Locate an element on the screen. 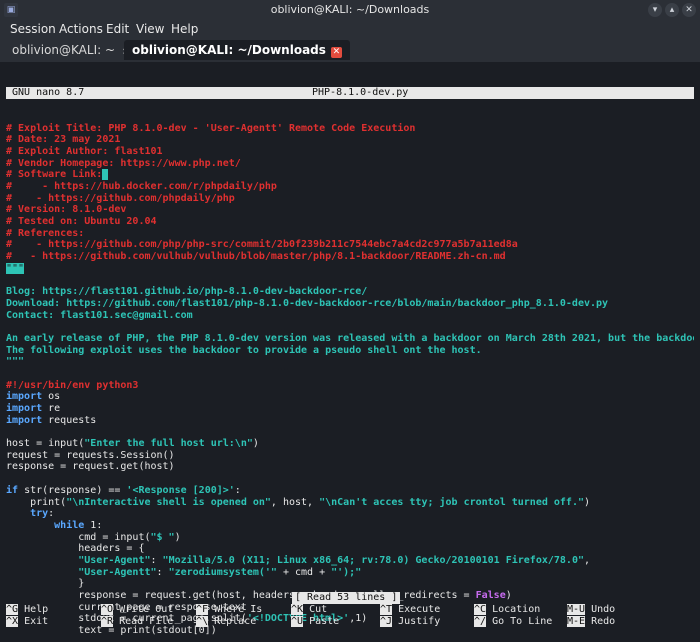  shortcut-key: ^R is located at coordinates (107, 621).